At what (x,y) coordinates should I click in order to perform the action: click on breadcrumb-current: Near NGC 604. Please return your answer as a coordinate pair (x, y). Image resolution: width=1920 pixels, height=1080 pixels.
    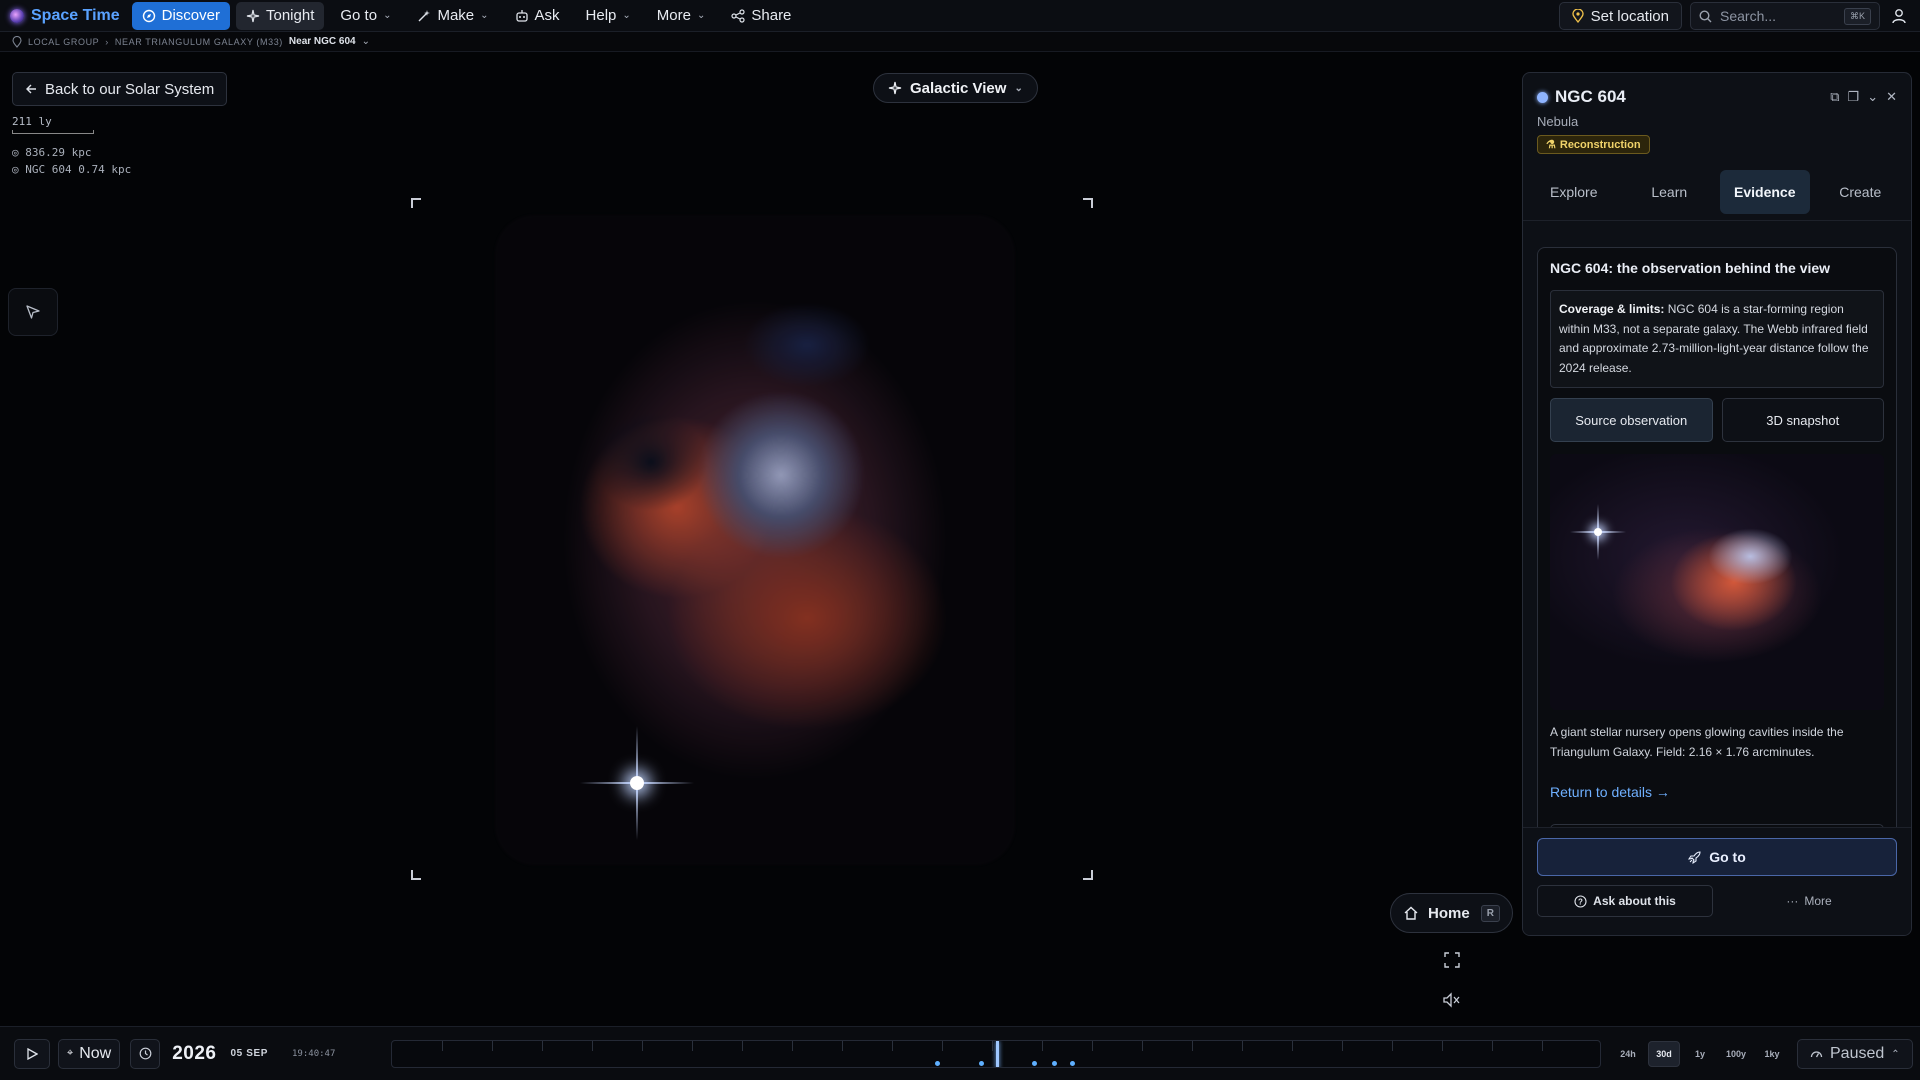
    Looking at the image, I should click on (322, 41).